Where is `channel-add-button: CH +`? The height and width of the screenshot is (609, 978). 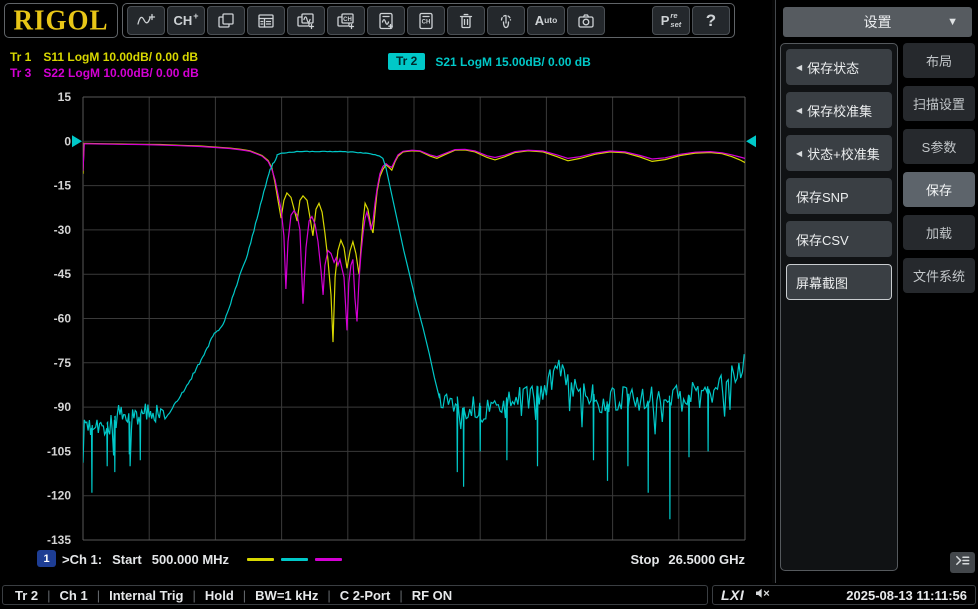 channel-add-button: CH + is located at coordinates (186, 20).